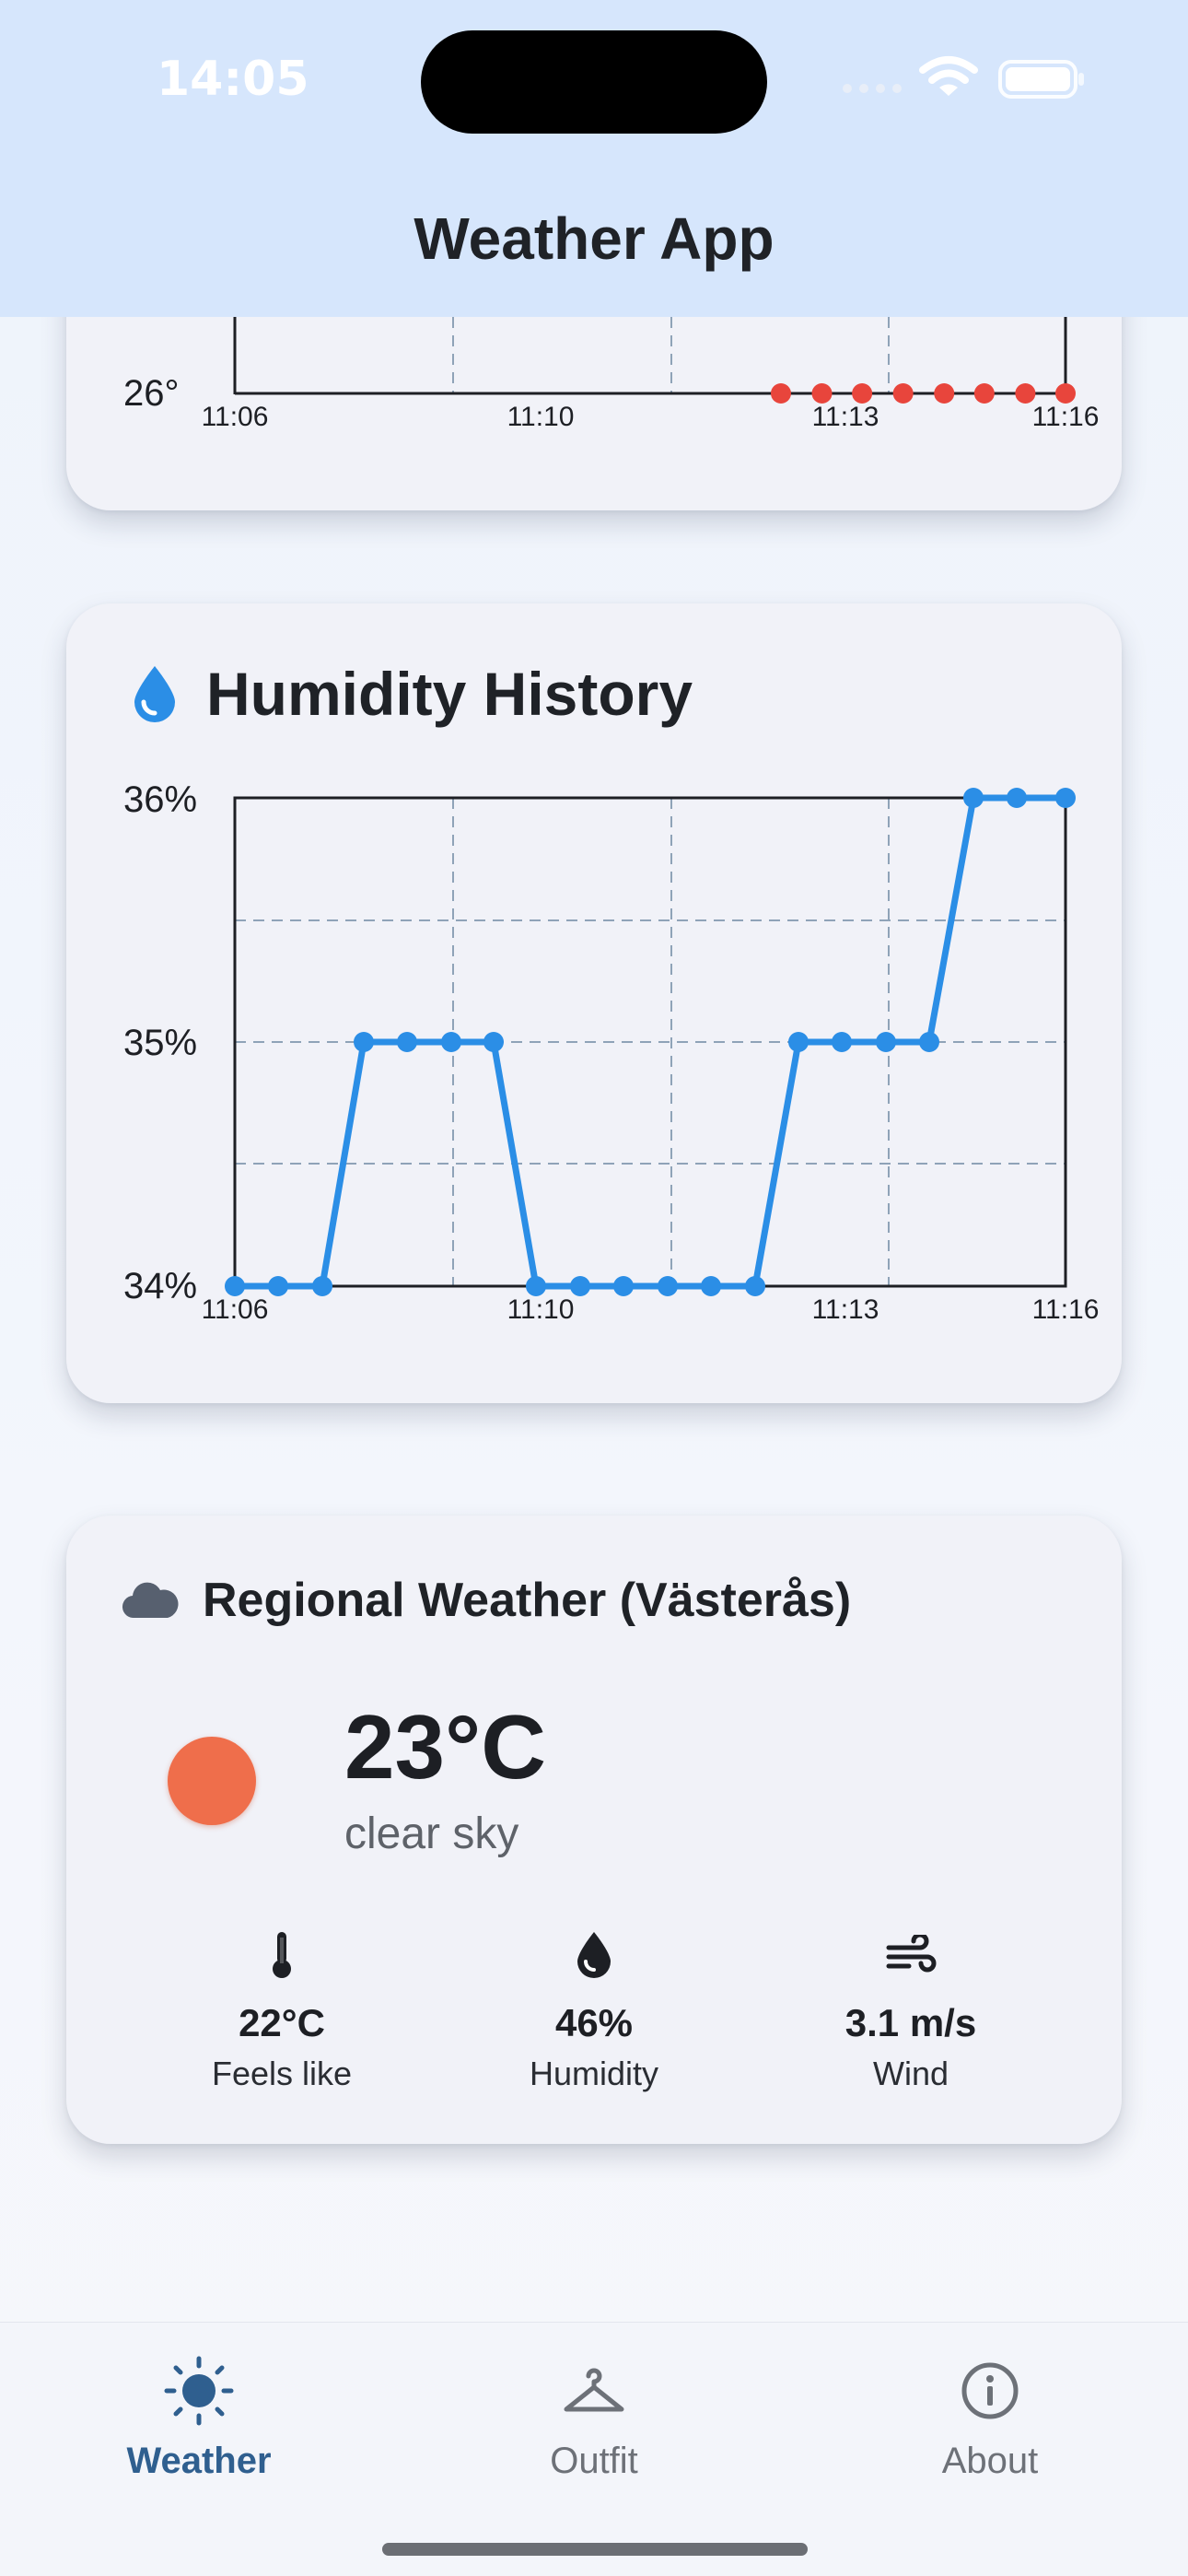 This screenshot has width=1188, height=2576. Describe the element at coordinates (910, 2022) in the screenshot. I see `stat-value: 3.1 m/s` at that location.